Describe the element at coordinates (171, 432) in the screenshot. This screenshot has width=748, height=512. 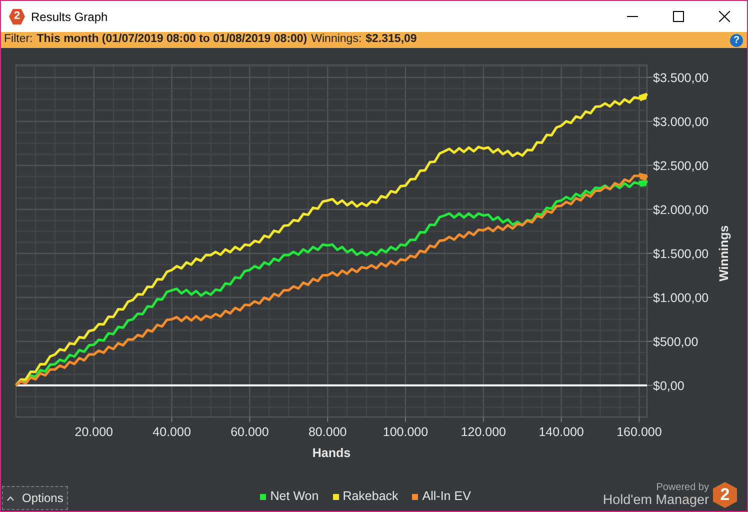
I see `axis-tick-label: 40.000` at that location.